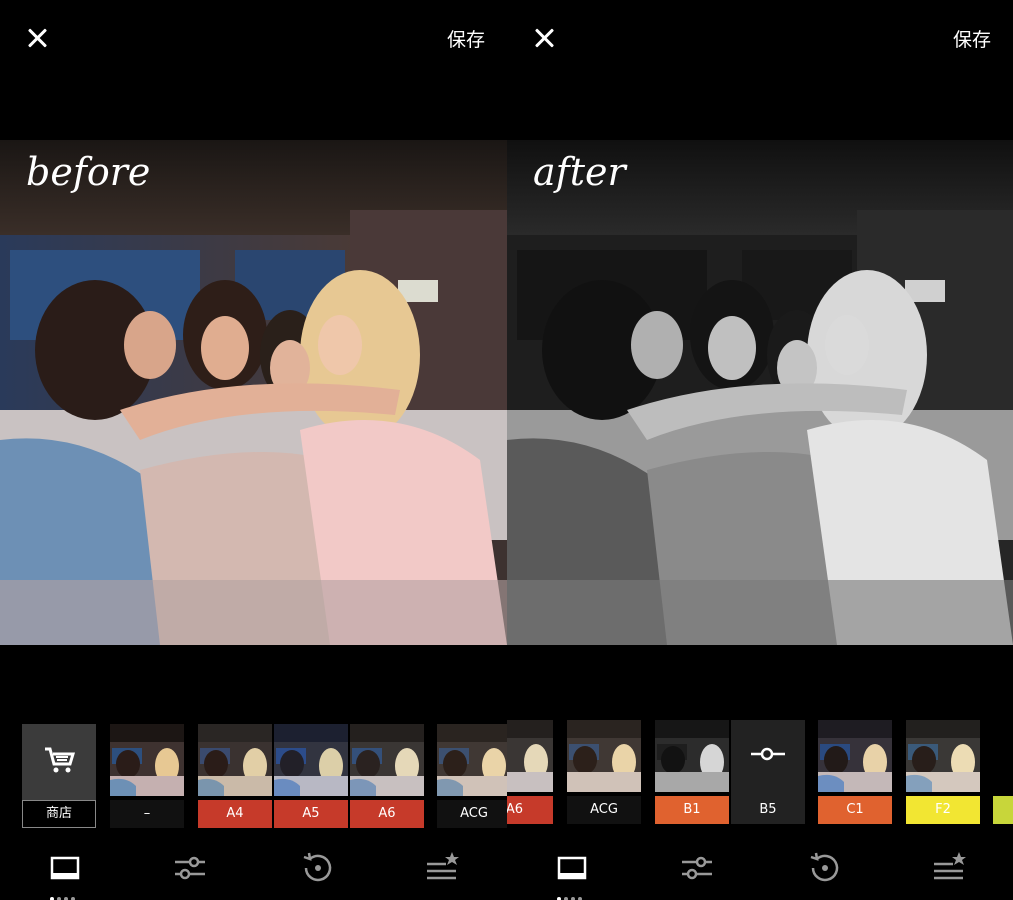 The height and width of the screenshot is (900, 1013). What do you see at coordinates (768, 772) in the screenshot?
I see `filter-b5-selected: B5` at bounding box center [768, 772].